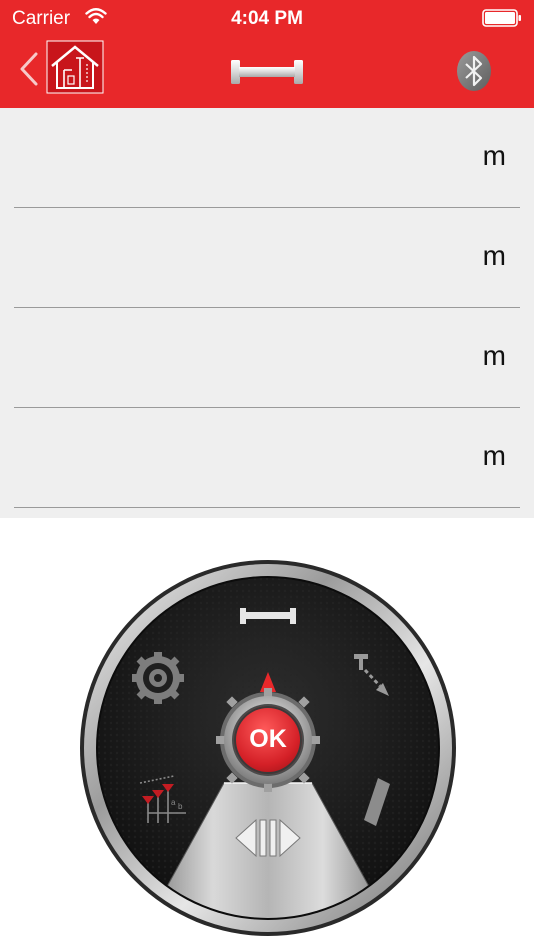 The width and height of the screenshot is (534, 950). What do you see at coordinates (180, 806) in the screenshot?
I see `svg-text: b` at bounding box center [180, 806].